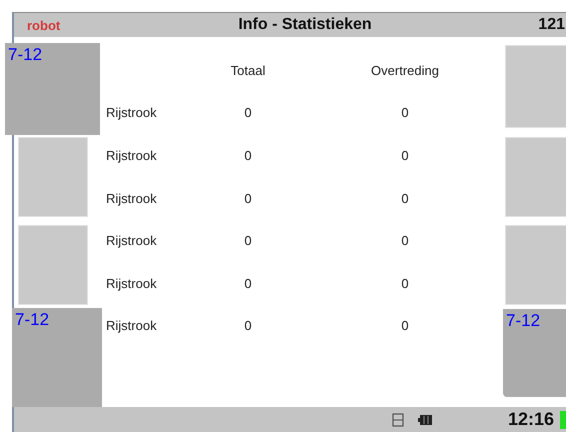 The height and width of the screenshot is (432, 566). What do you see at coordinates (425, 419) in the screenshot?
I see `battery-icon` at bounding box center [425, 419].